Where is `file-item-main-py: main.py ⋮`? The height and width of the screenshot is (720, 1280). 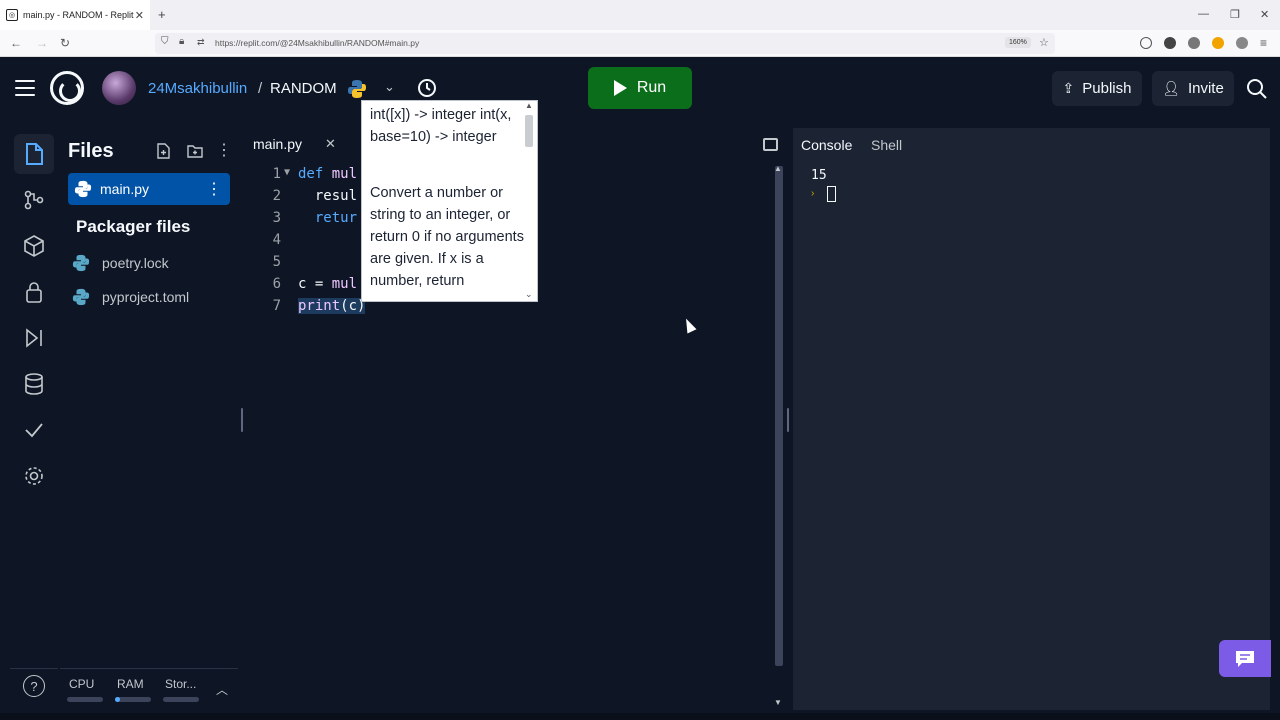
file-item-main-py: main.py ⋮ is located at coordinates (149, 189).